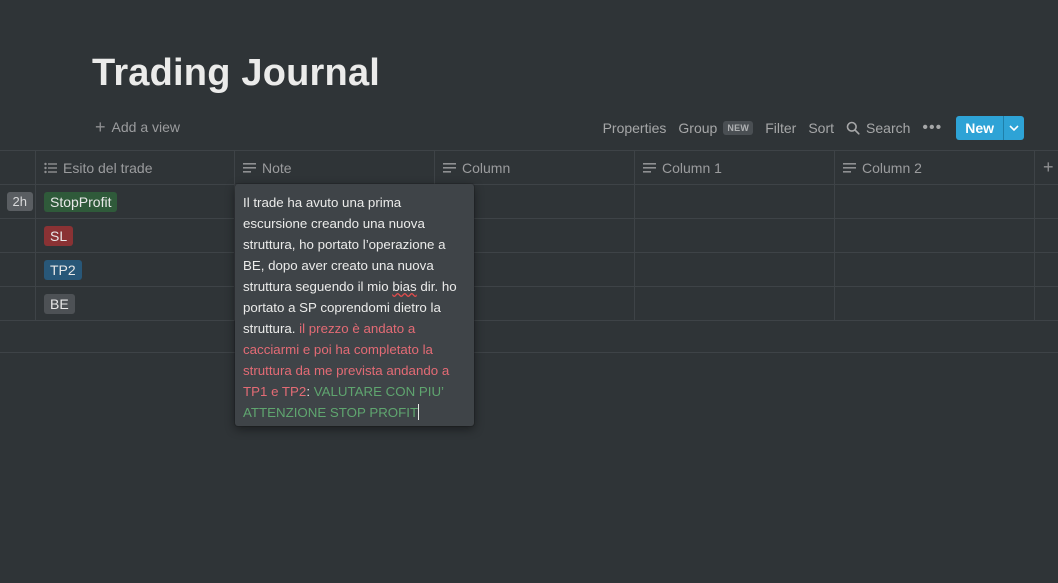  Describe the element at coordinates (780, 128) in the screenshot. I see `filter-button: Filter` at that location.